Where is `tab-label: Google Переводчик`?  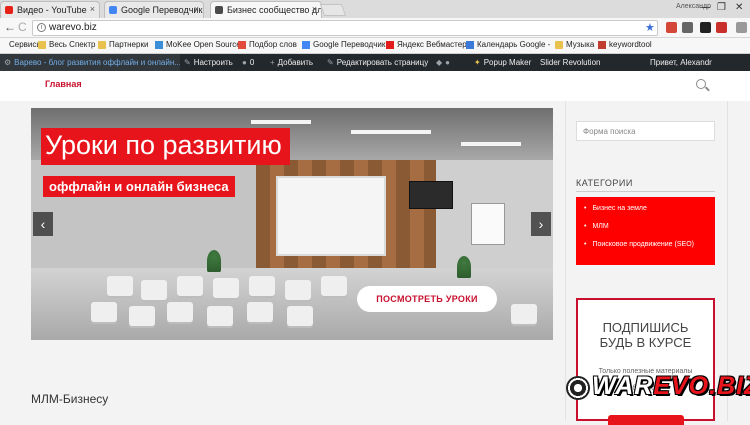
tab-label: Google Переводчик is located at coordinates (162, 10).